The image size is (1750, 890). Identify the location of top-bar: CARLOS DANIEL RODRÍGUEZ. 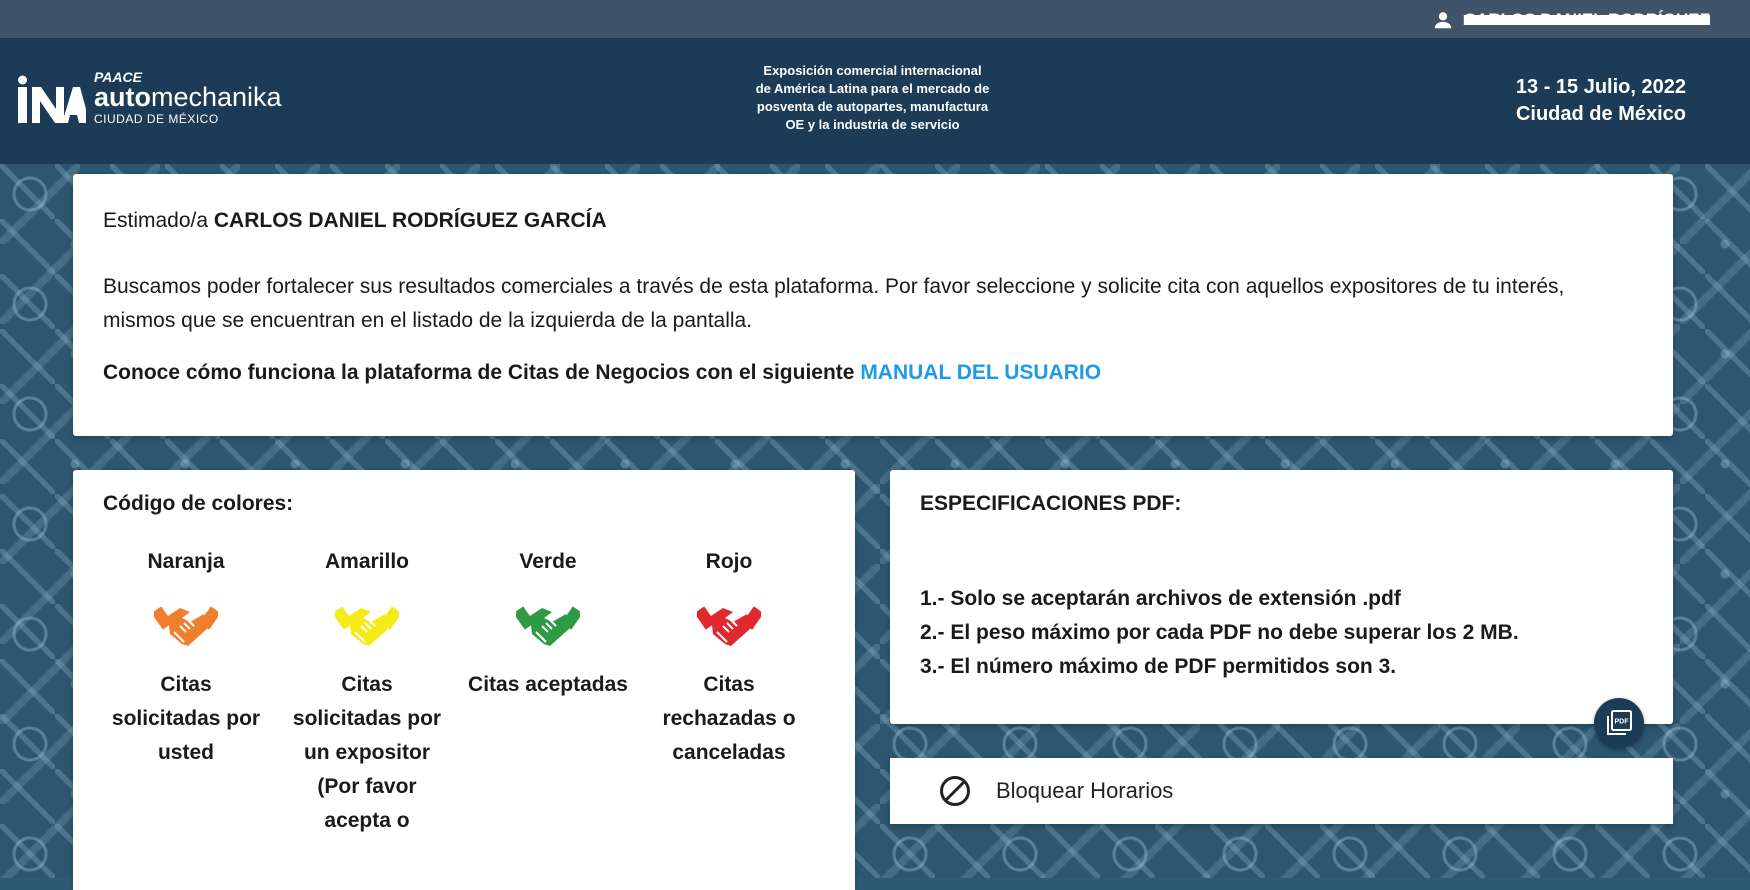
(875, 19).